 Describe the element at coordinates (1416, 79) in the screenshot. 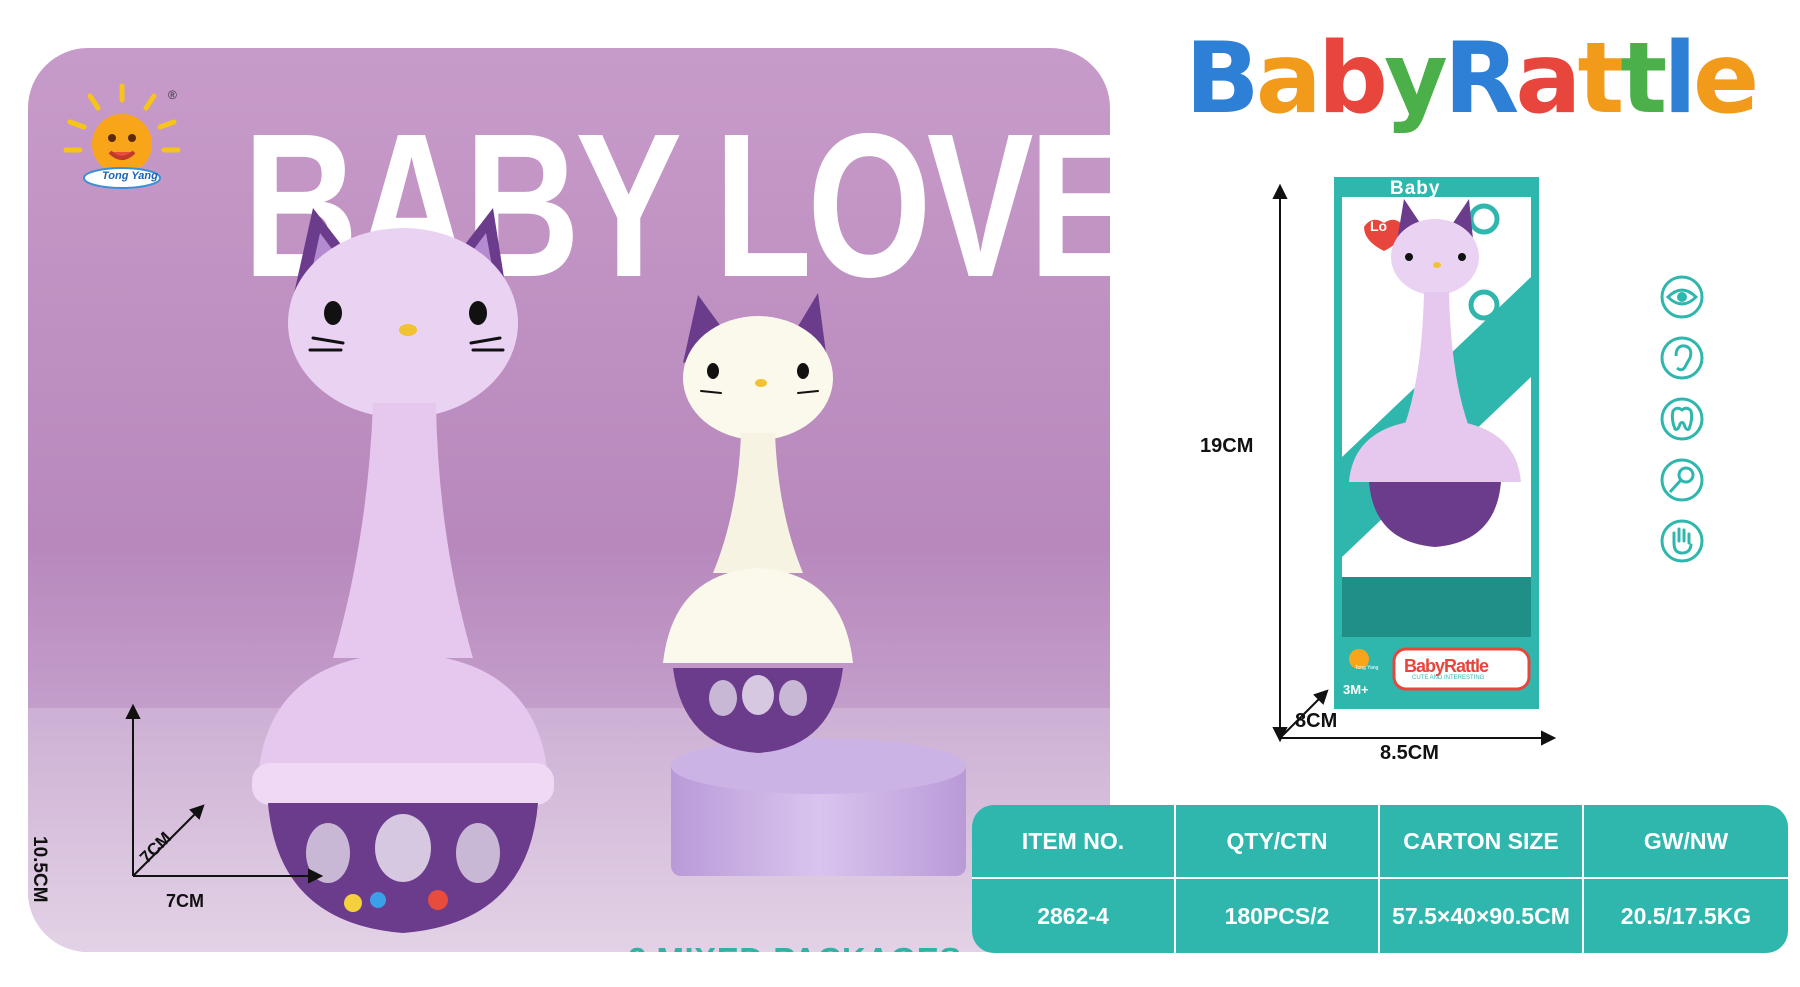

I see `brand-title-letter: y` at that location.